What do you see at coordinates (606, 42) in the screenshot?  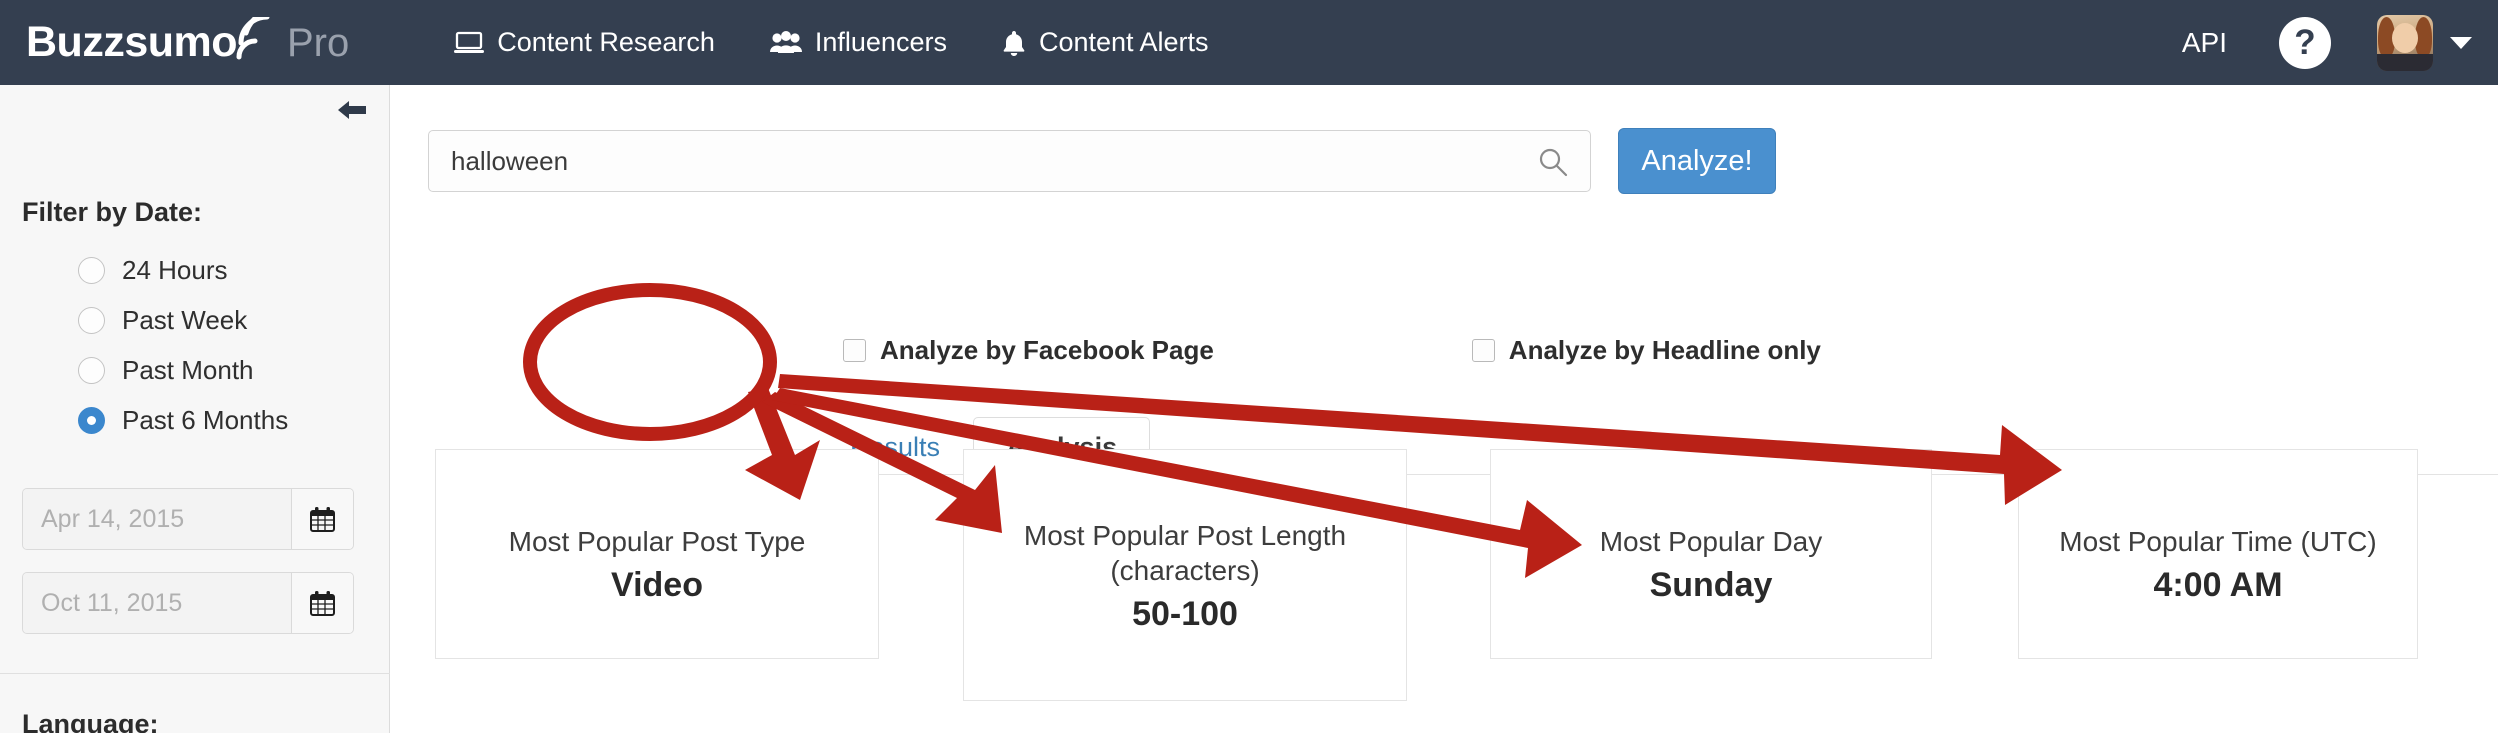 I see `nav-label: Content Research` at bounding box center [606, 42].